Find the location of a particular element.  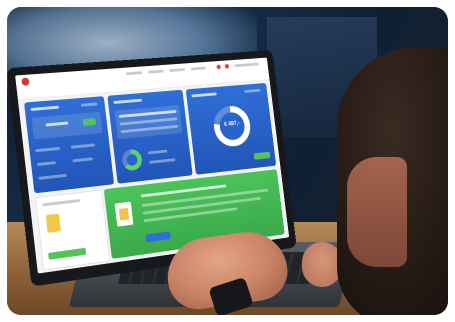

usage-table is located at coordinates (148, 122).